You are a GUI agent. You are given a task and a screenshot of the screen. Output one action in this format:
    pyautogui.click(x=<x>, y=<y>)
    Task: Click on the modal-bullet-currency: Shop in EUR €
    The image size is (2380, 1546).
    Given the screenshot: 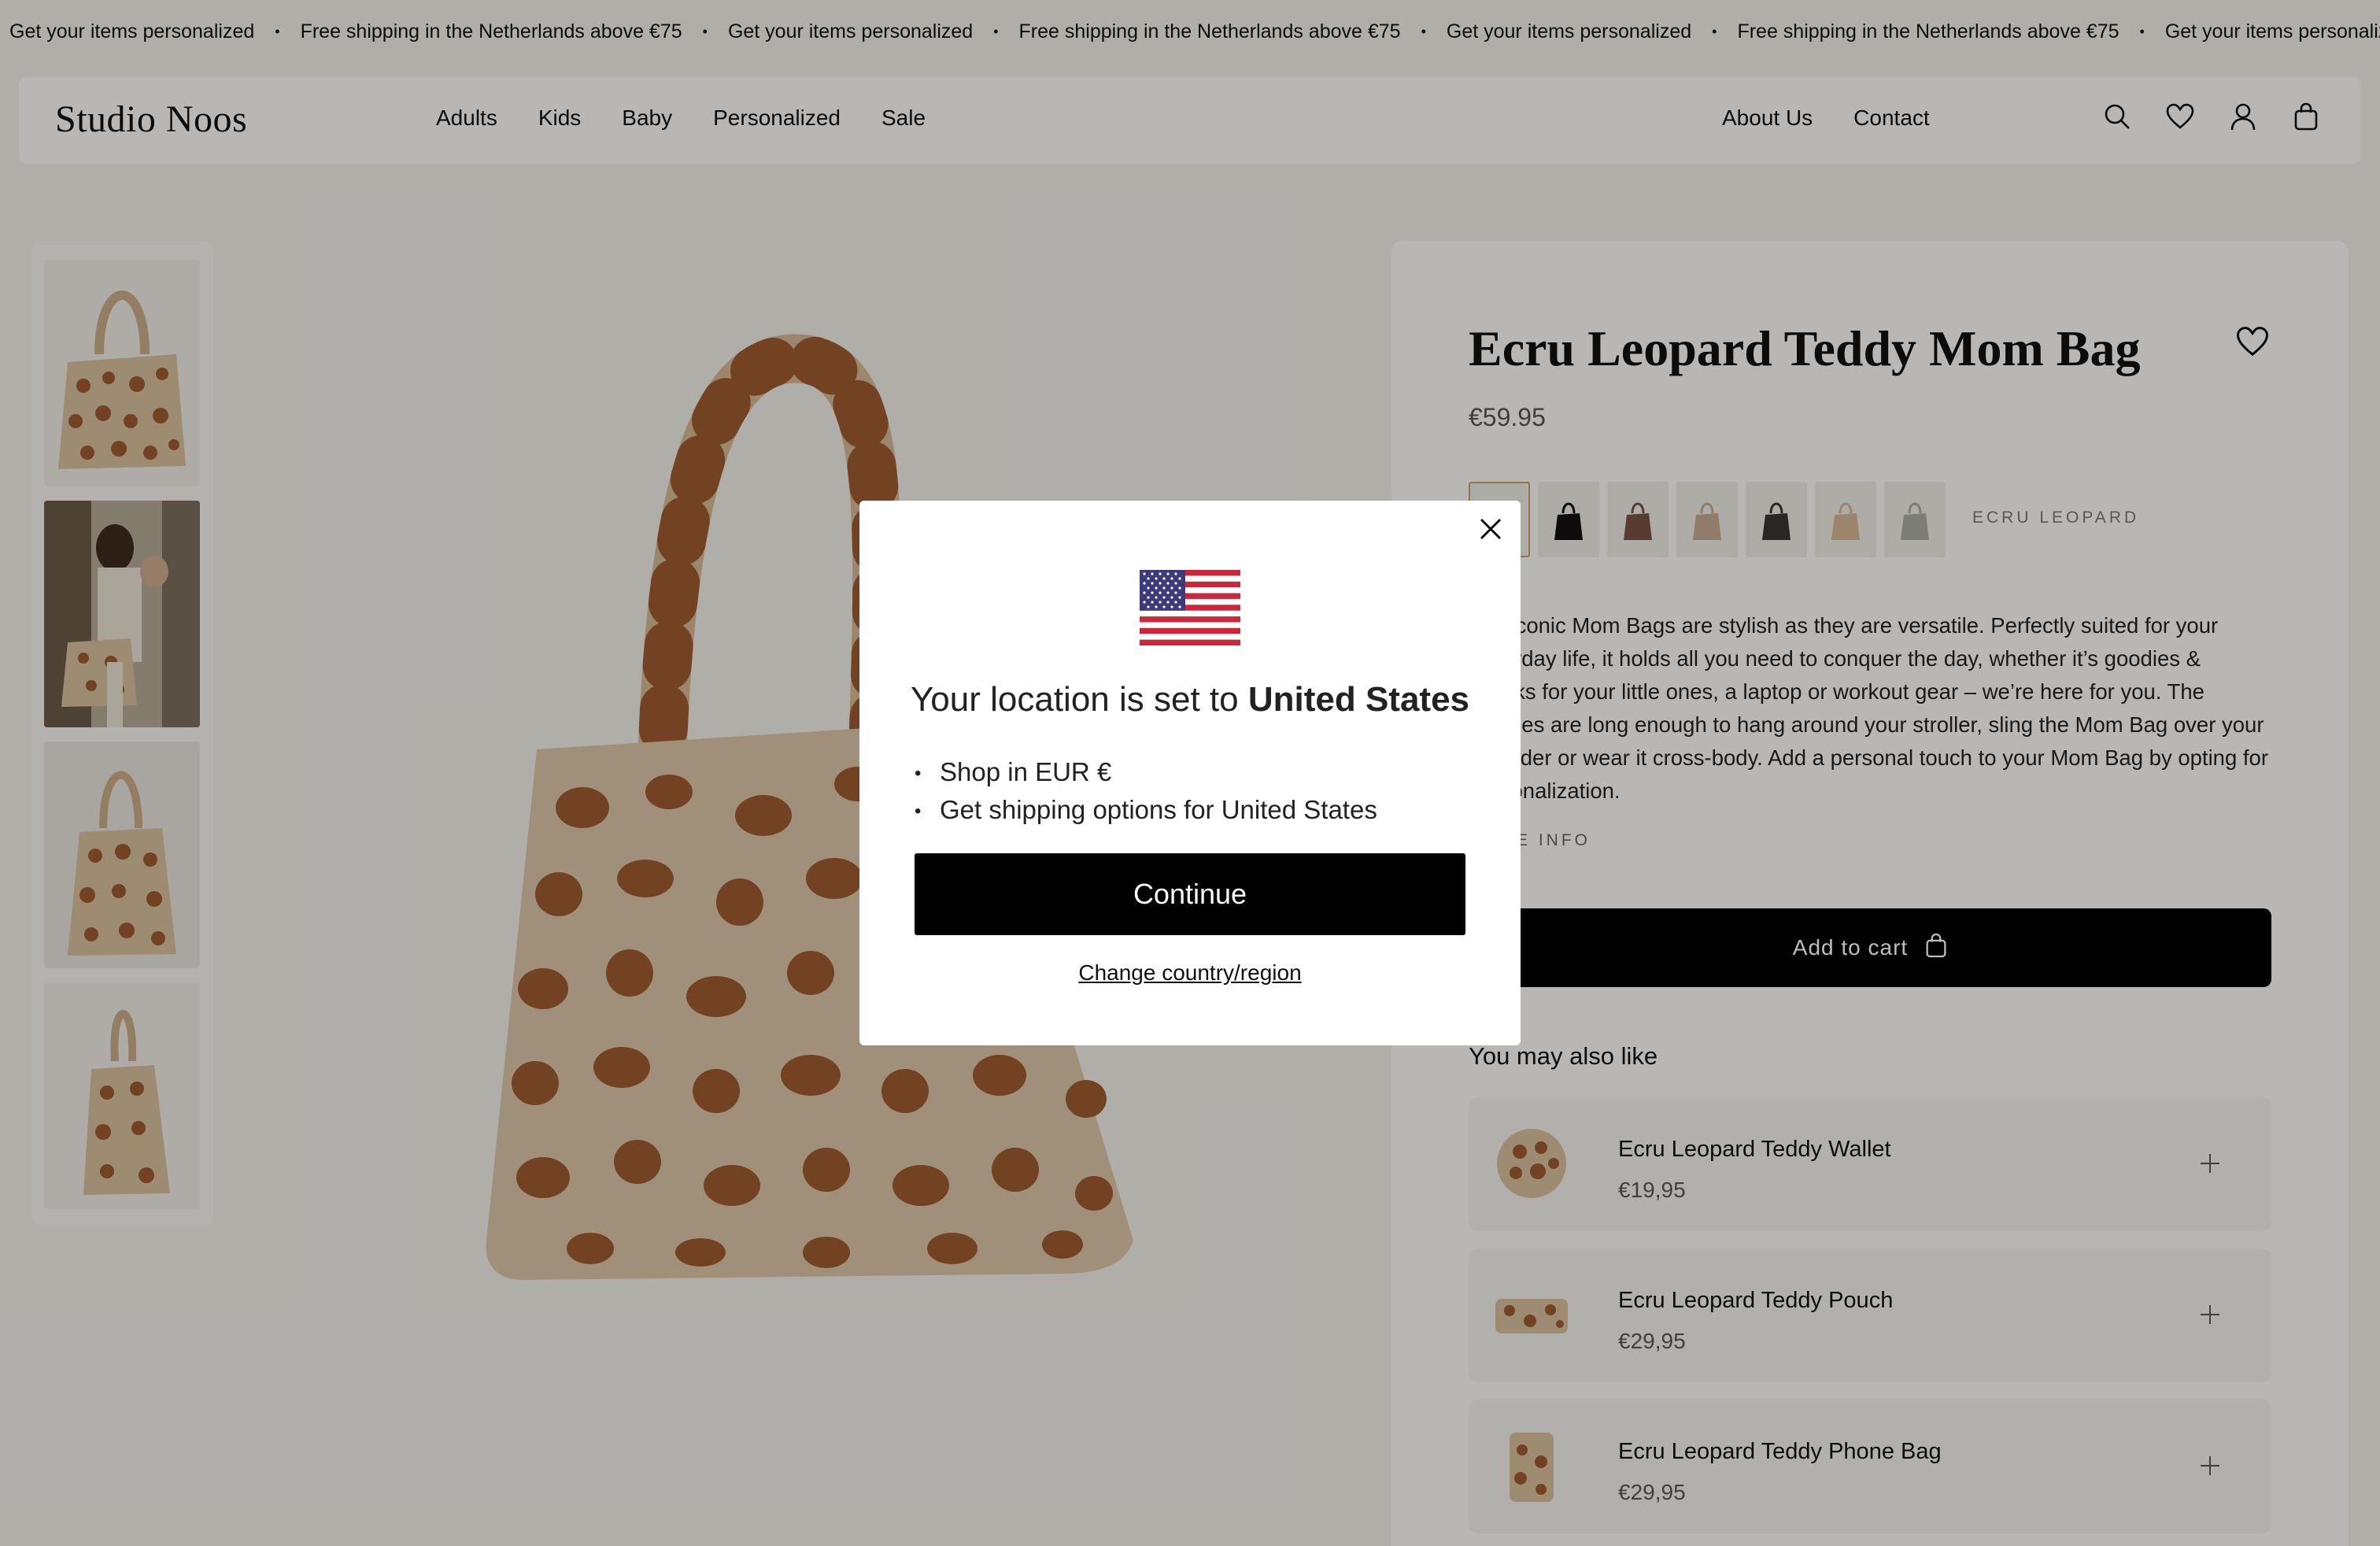 What is the action you would take?
    pyautogui.click(x=1146, y=773)
    